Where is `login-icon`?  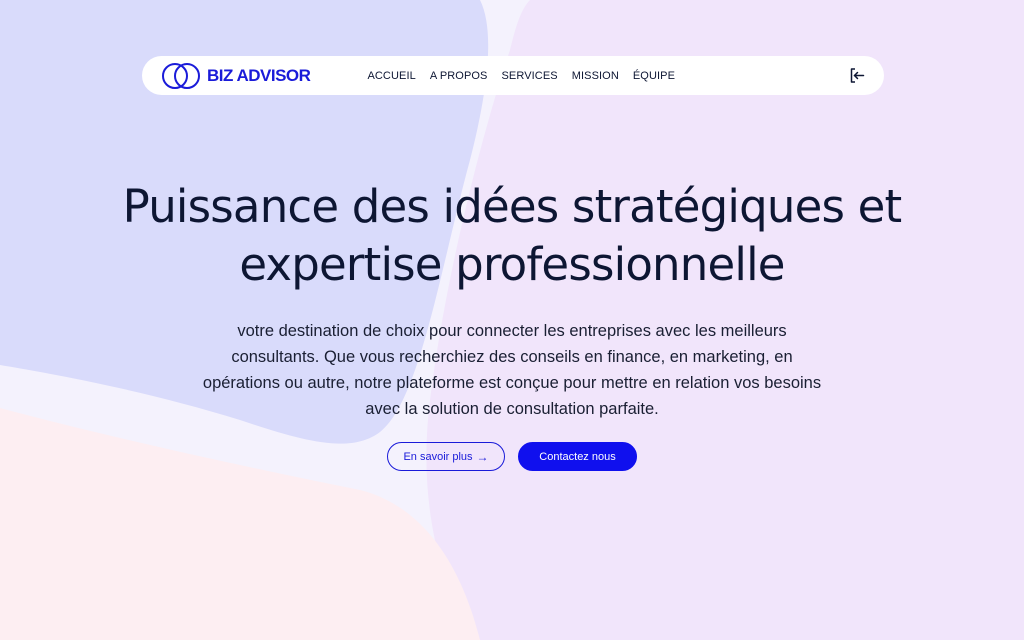 login-icon is located at coordinates (857, 75).